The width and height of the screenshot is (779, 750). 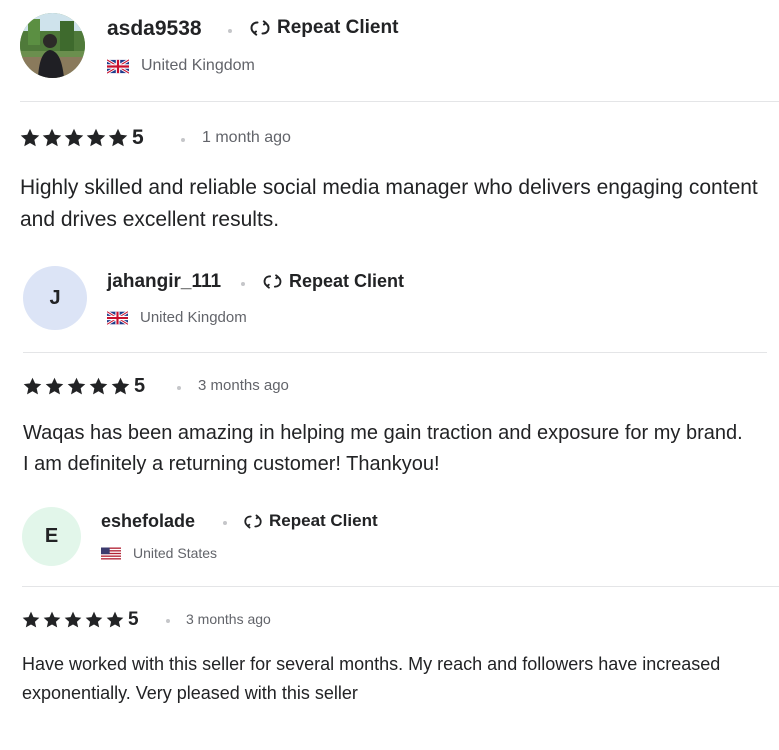 I want to click on star-rating: 5, so click(x=80, y=620).